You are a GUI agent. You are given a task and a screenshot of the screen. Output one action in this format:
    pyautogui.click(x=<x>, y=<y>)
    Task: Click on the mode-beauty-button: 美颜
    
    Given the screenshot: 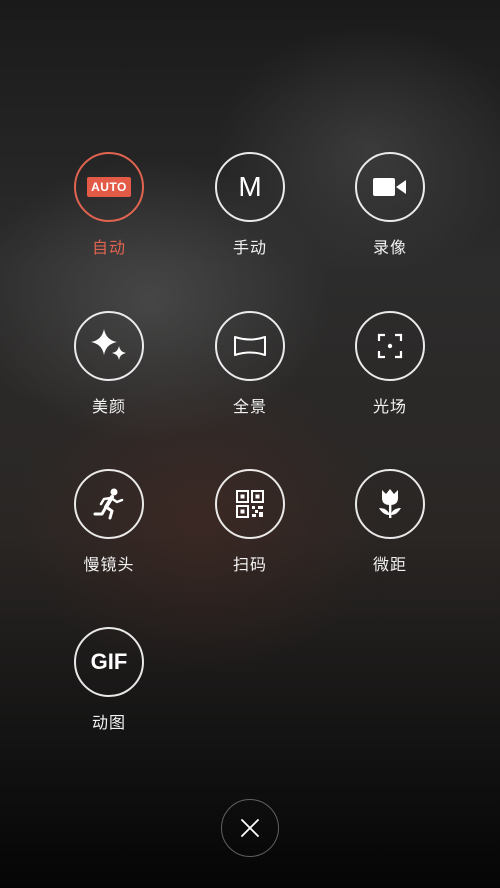 What is the action you would take?
    pyautogui.click(x=109, y=364)
    